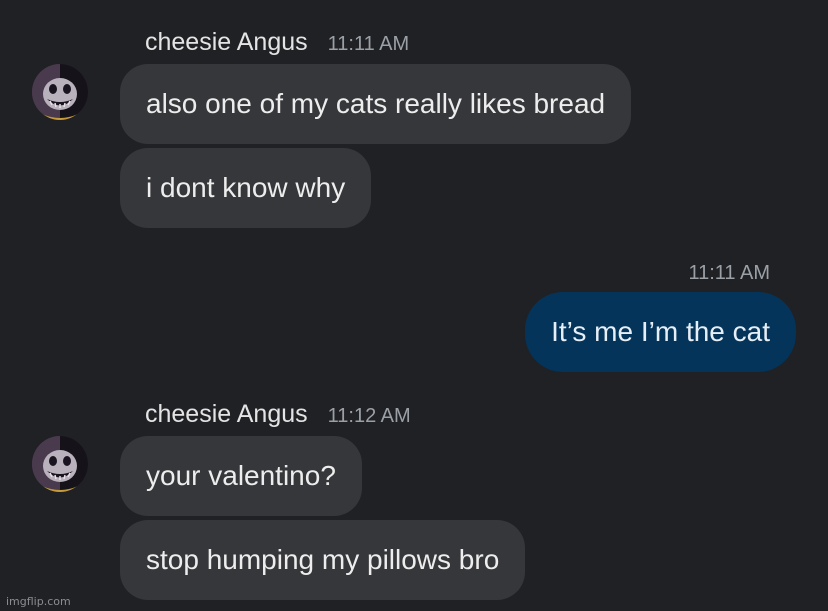  I want to click on message-header: cheesie Angus 11:11 AM, so click(277, 42).